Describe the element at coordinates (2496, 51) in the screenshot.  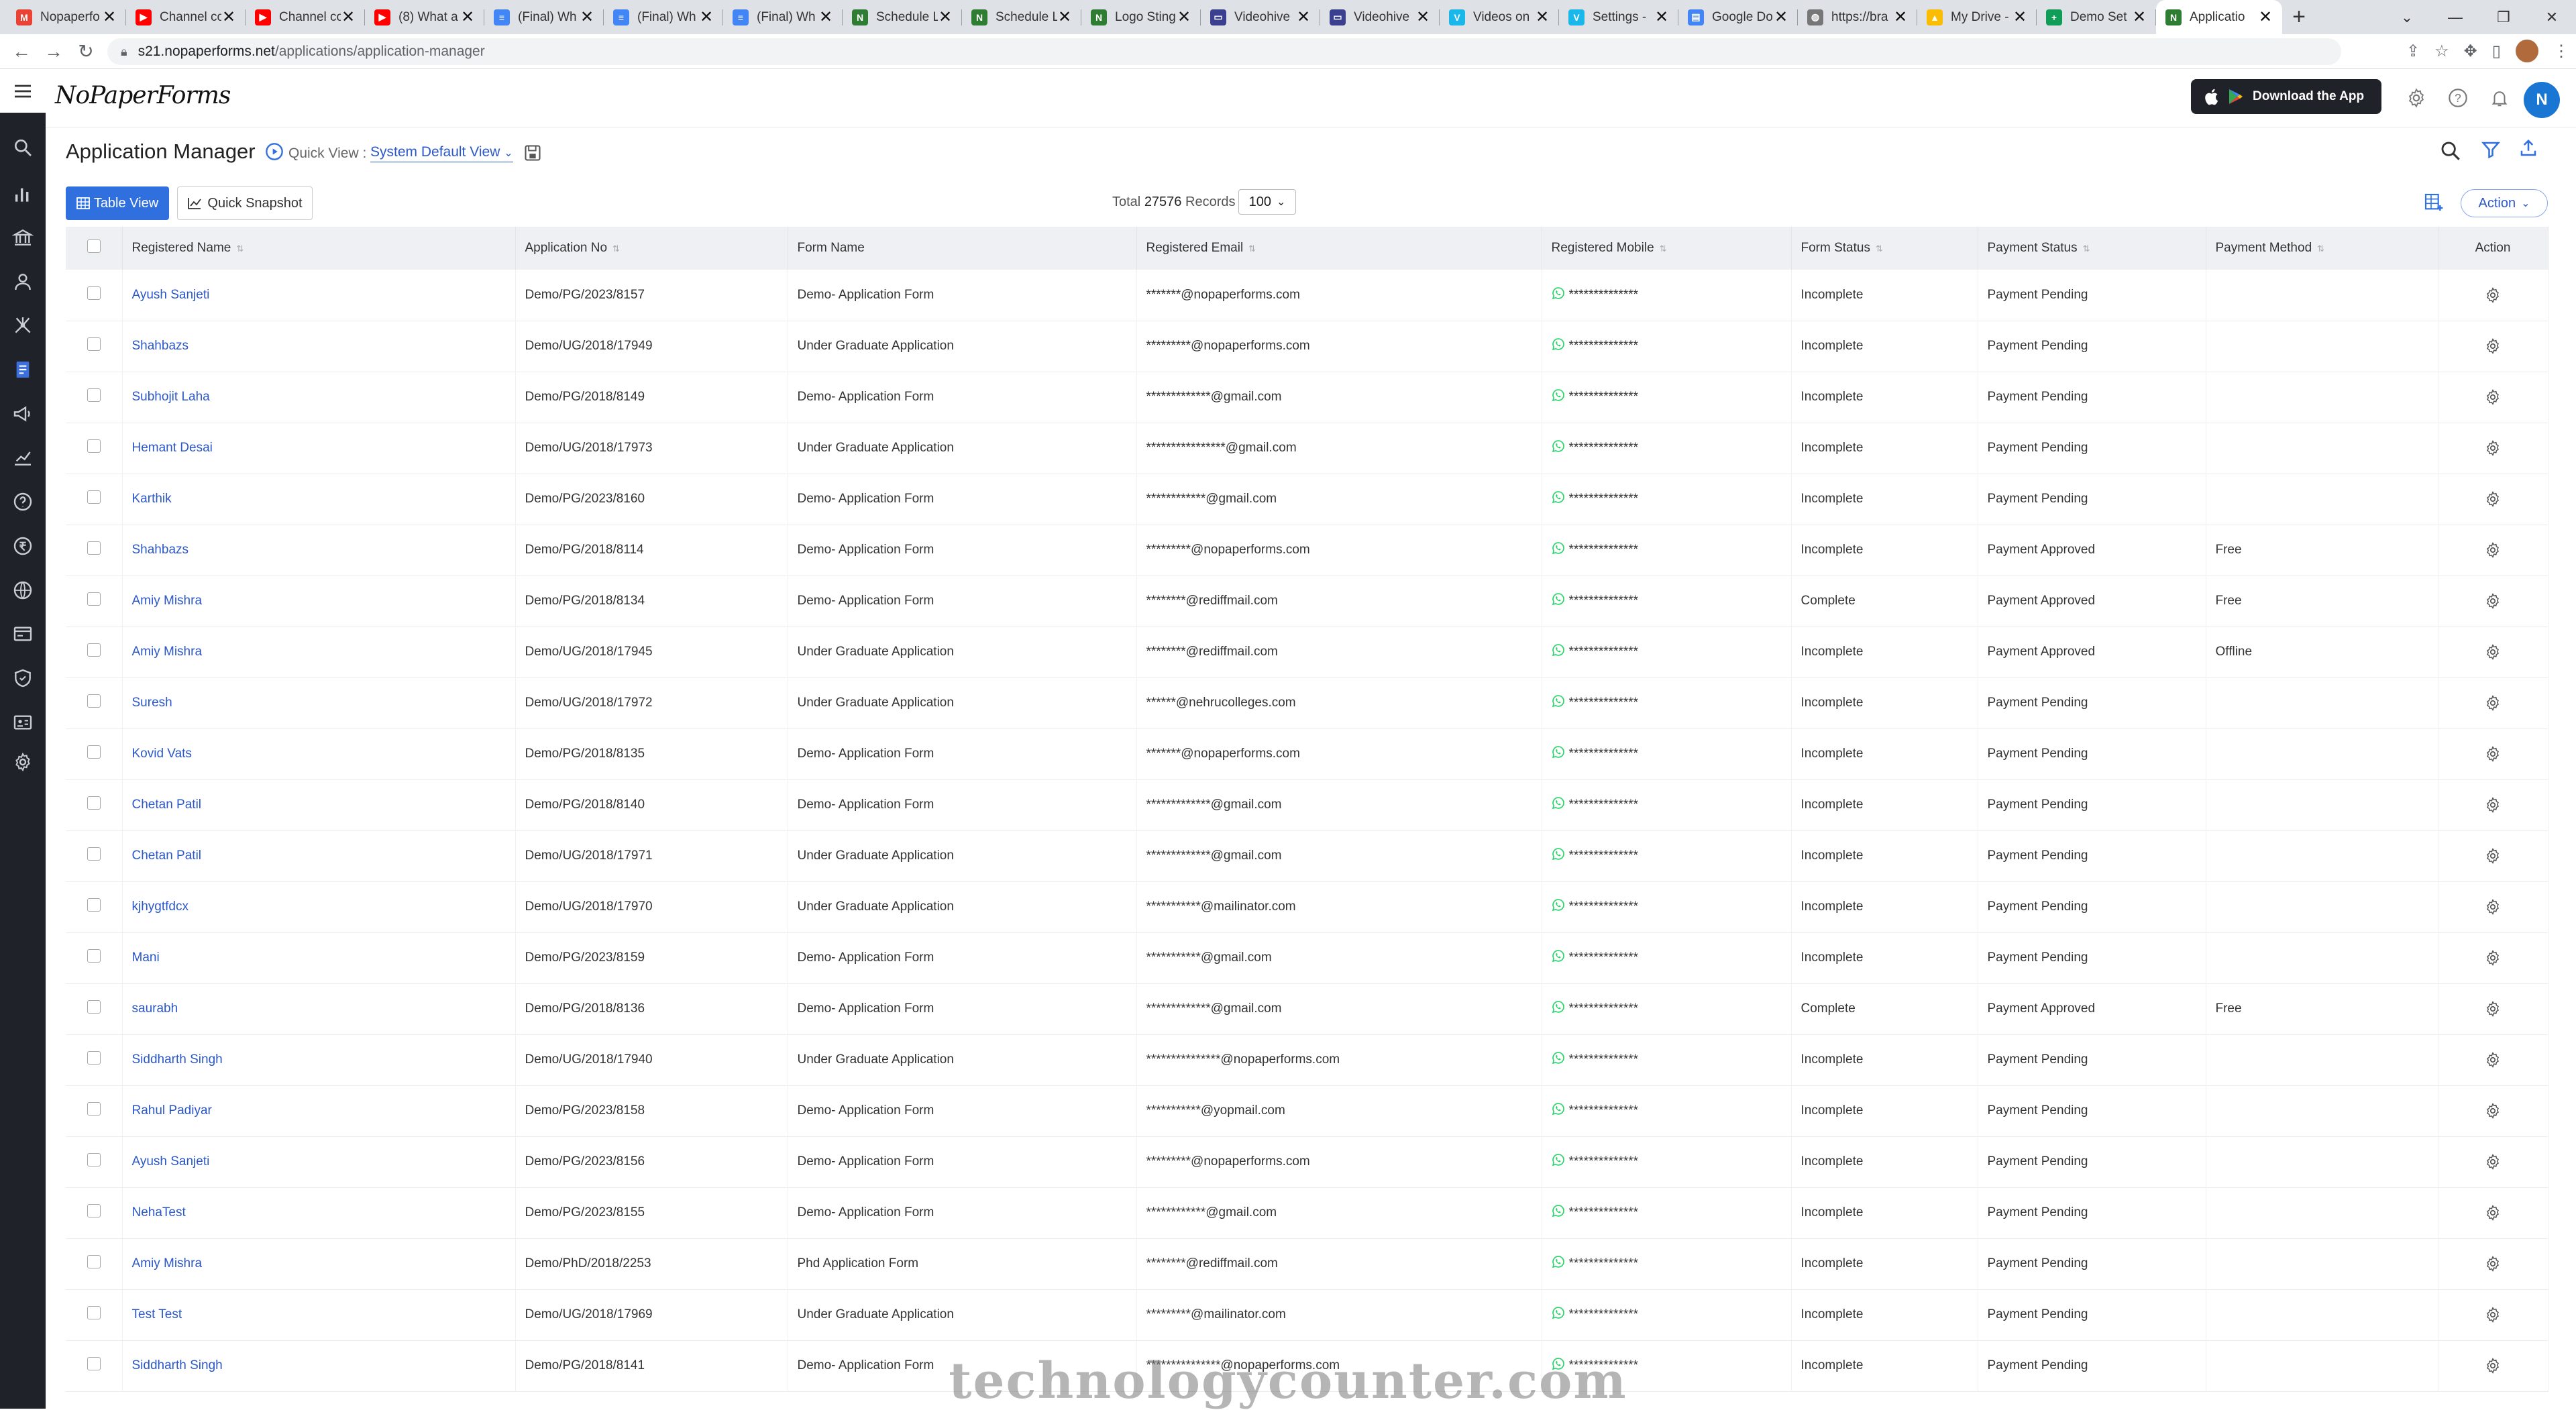
I see `sidepanel-icon: ▯` at that location.